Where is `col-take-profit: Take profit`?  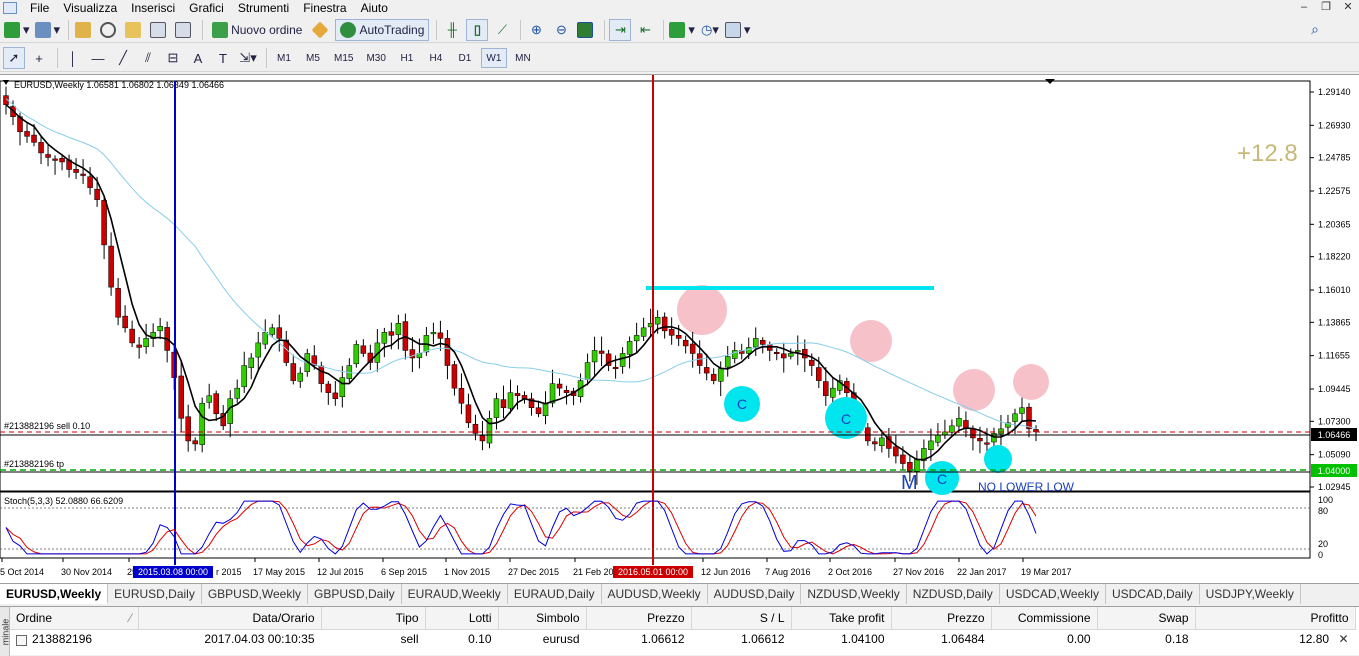
col-take-profit: Take profit is located at coordinates (841, 618).